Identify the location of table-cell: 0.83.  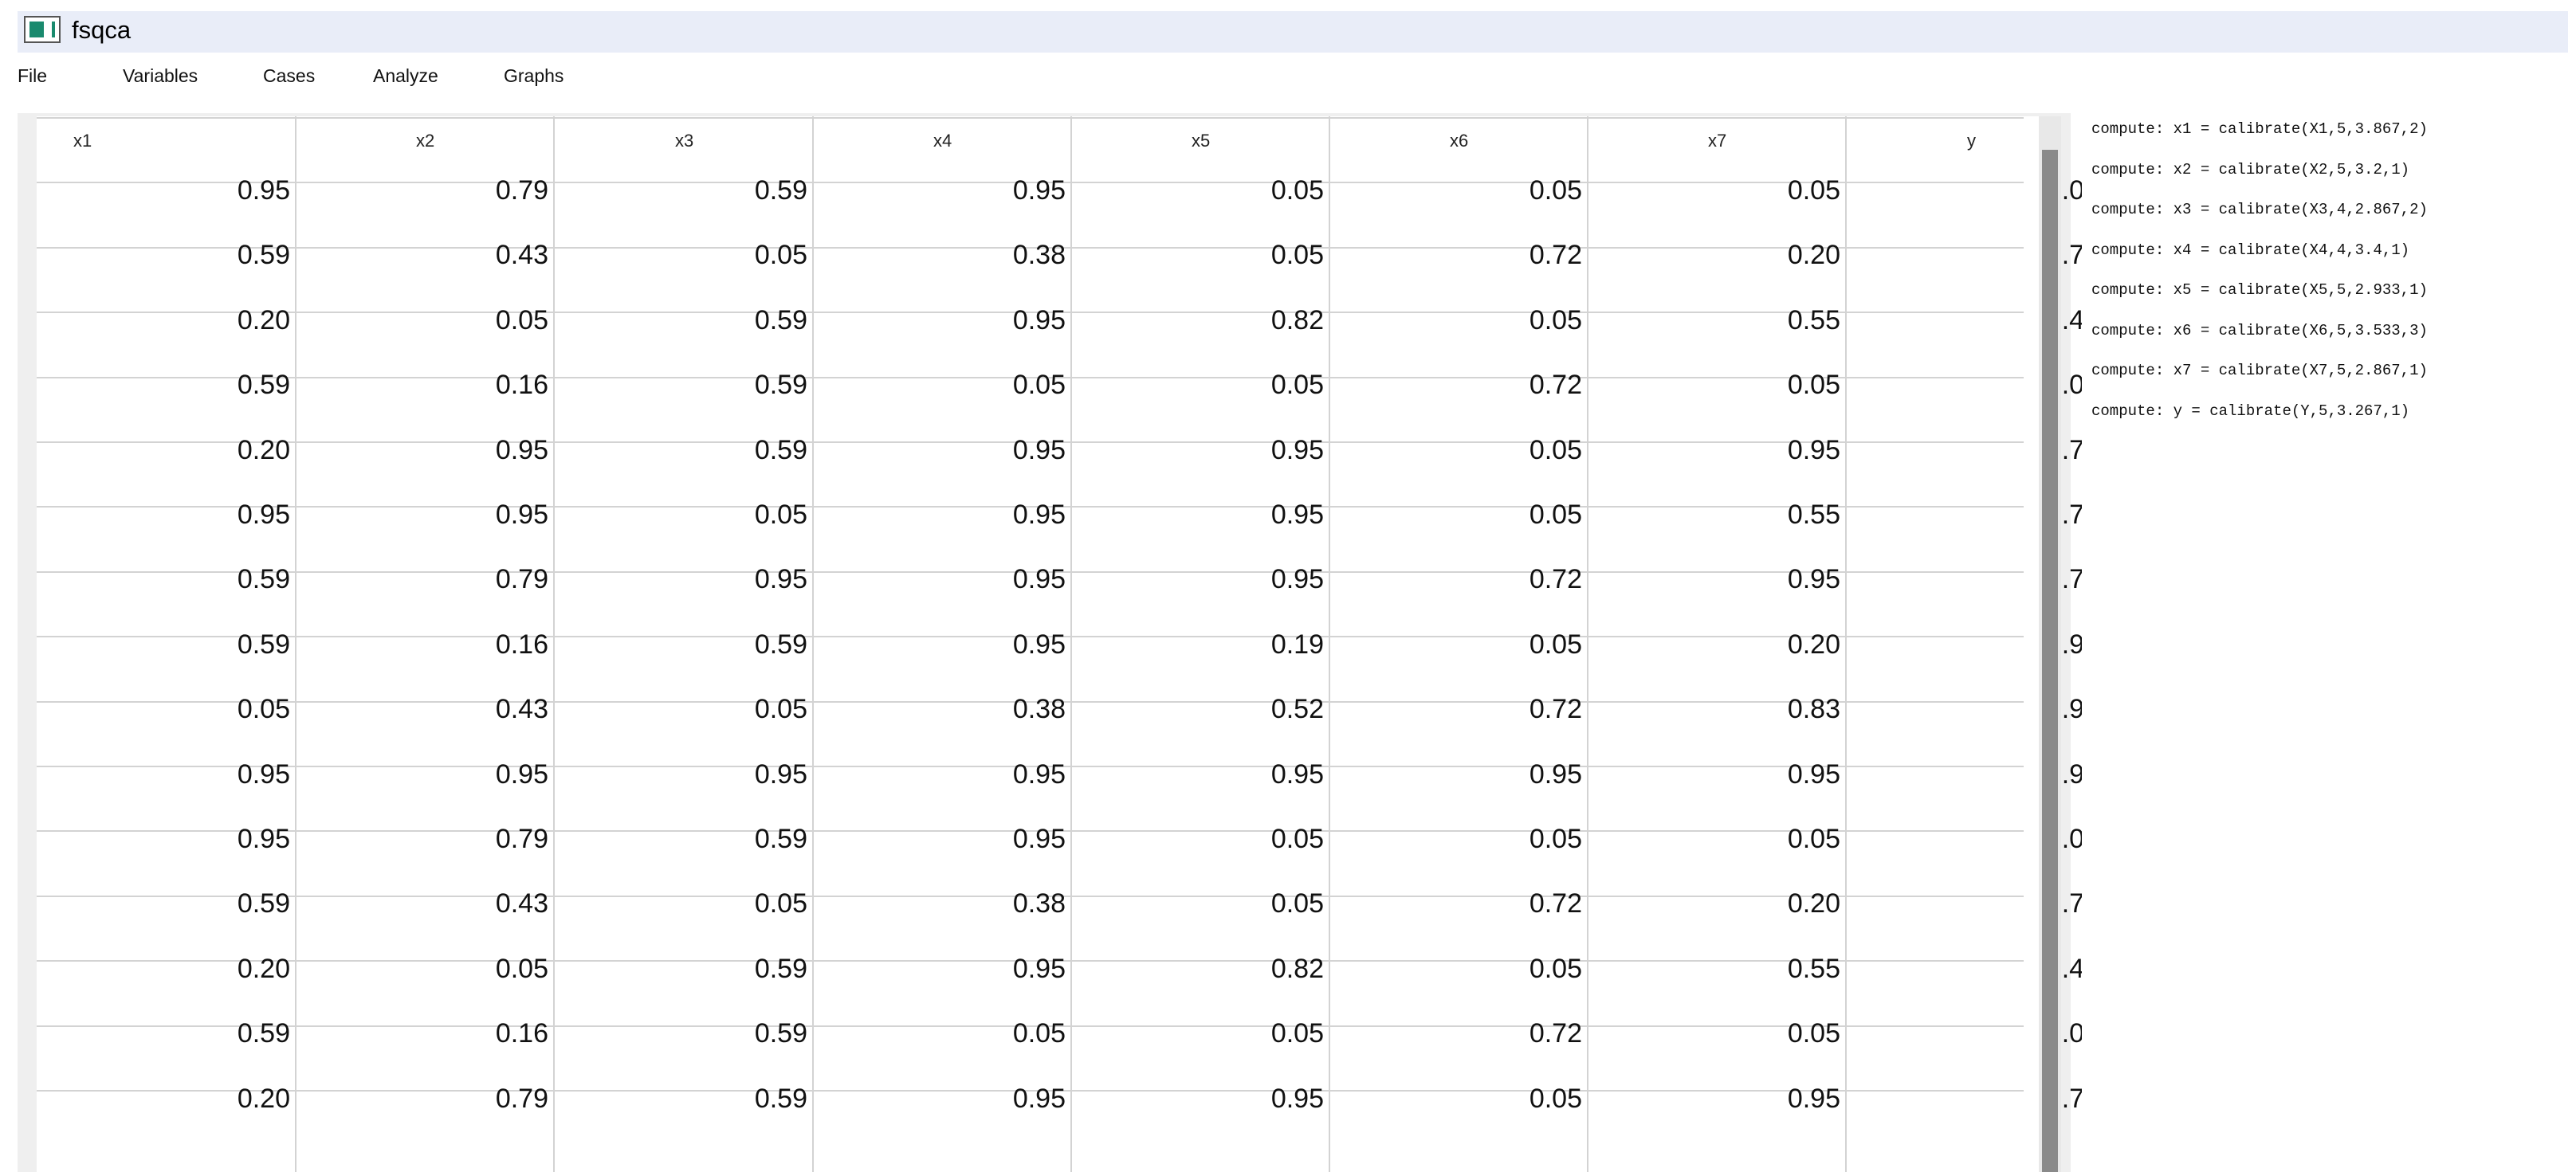
(1720, 709).